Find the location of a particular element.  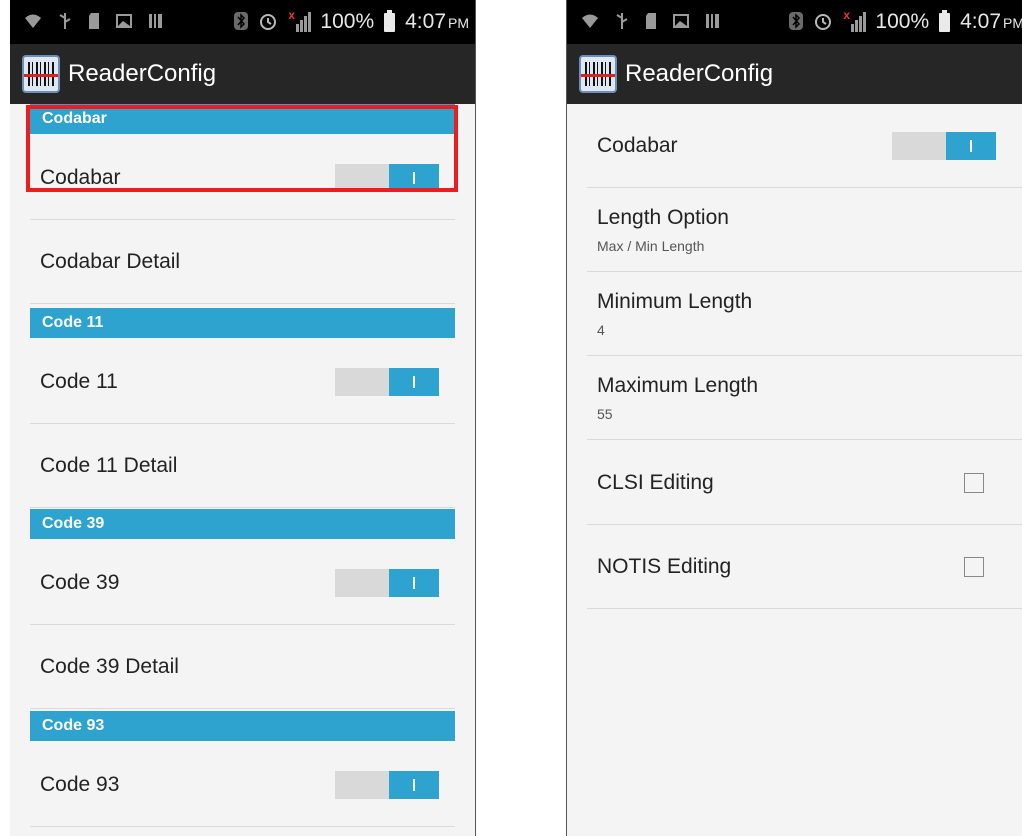

section-header-code-93: Code 93 is located at coordinates (242, 726).